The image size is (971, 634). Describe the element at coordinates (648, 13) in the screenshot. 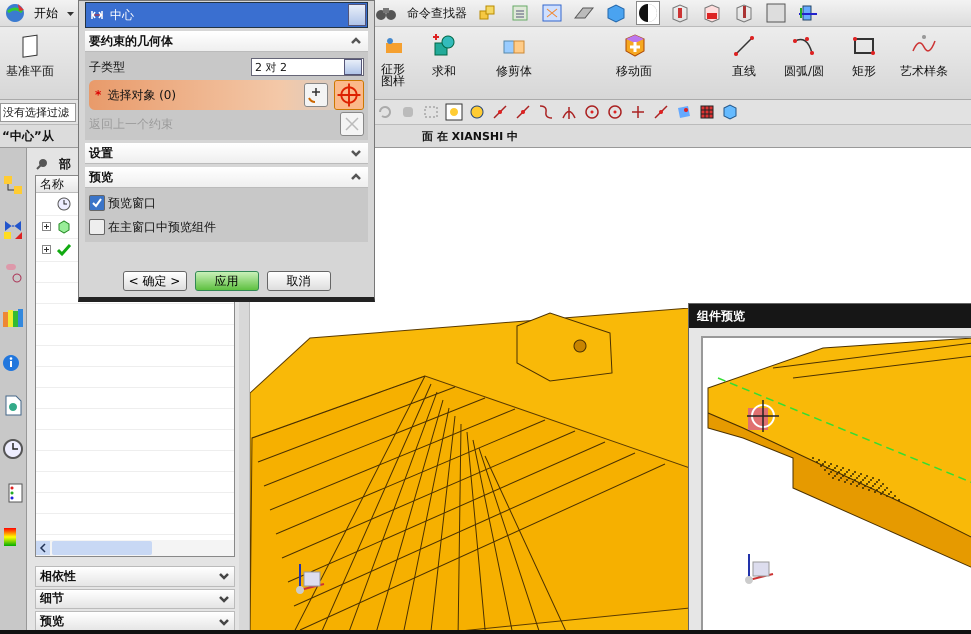

I see `shading-icon` at that location.